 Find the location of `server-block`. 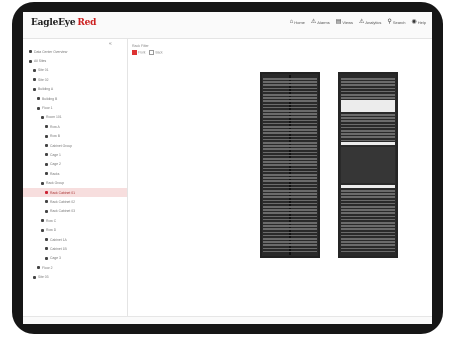

server-block is located at coordinates (368, 165).